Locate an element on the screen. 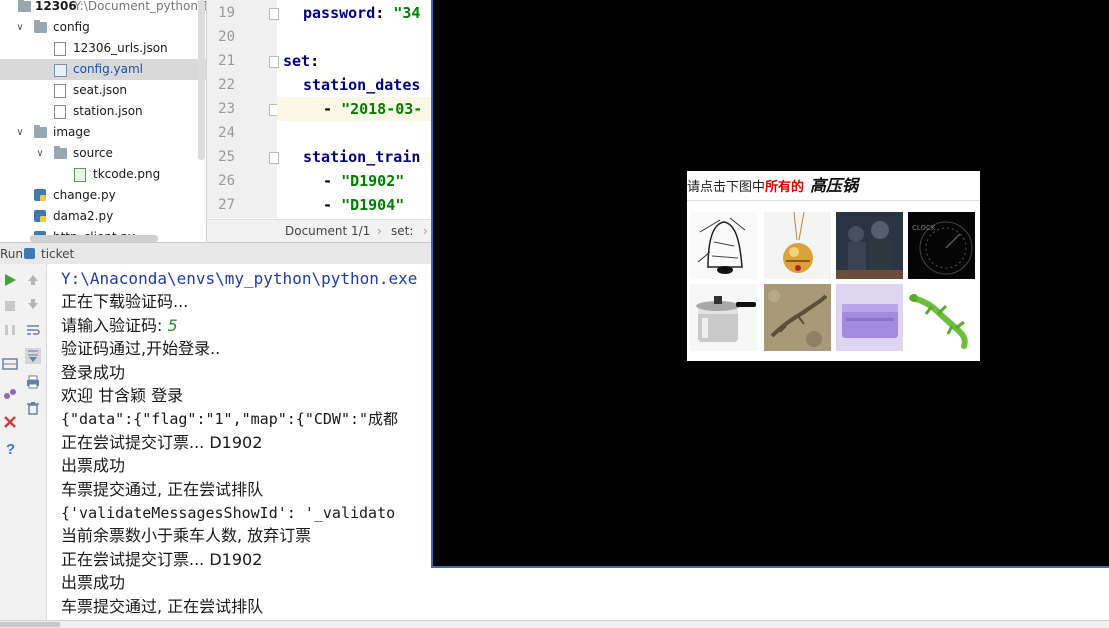  console-line: 登录成功 is located at coordinates (93, 373).